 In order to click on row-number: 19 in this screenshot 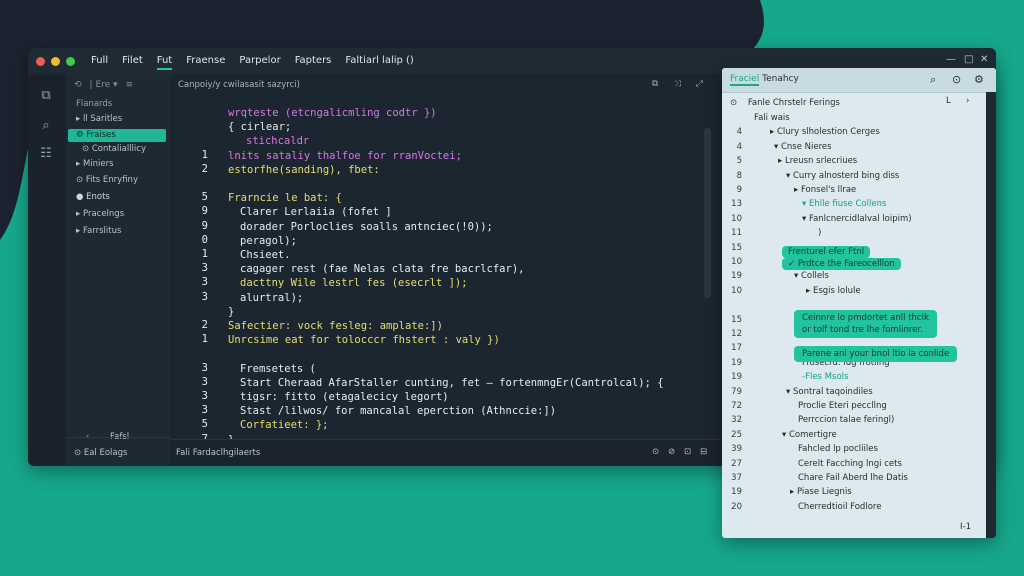, I will do `click(736, 362)`.